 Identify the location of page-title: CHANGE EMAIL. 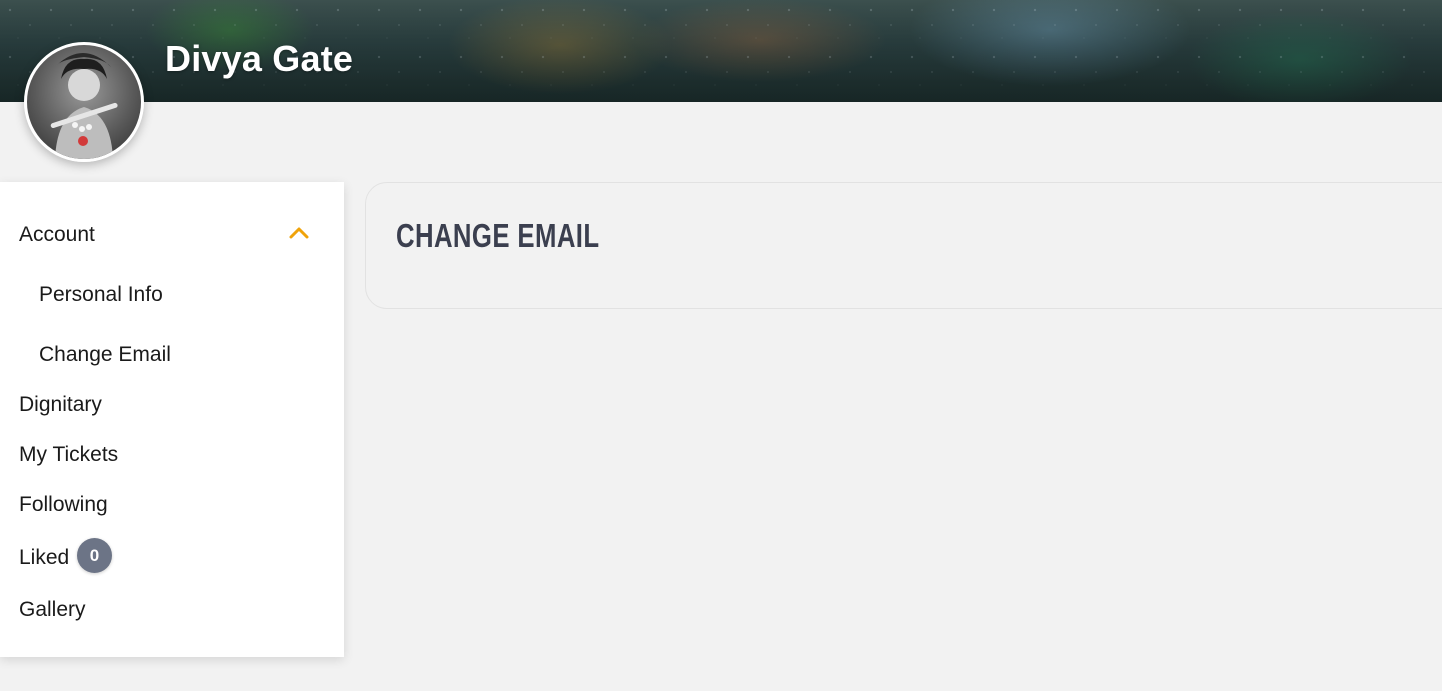
(498, 235).